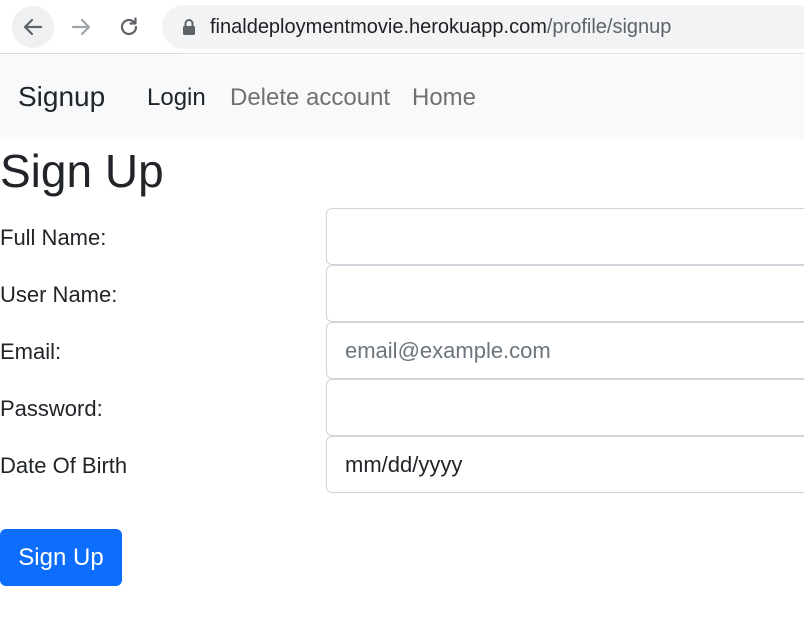 This screenshot has width=804, height=640. I want to click on reload-button, so click(129, 27).